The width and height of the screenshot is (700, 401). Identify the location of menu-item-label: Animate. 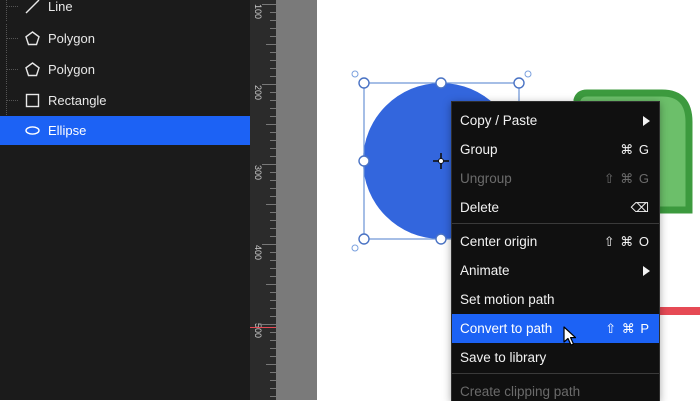
(485, 270).